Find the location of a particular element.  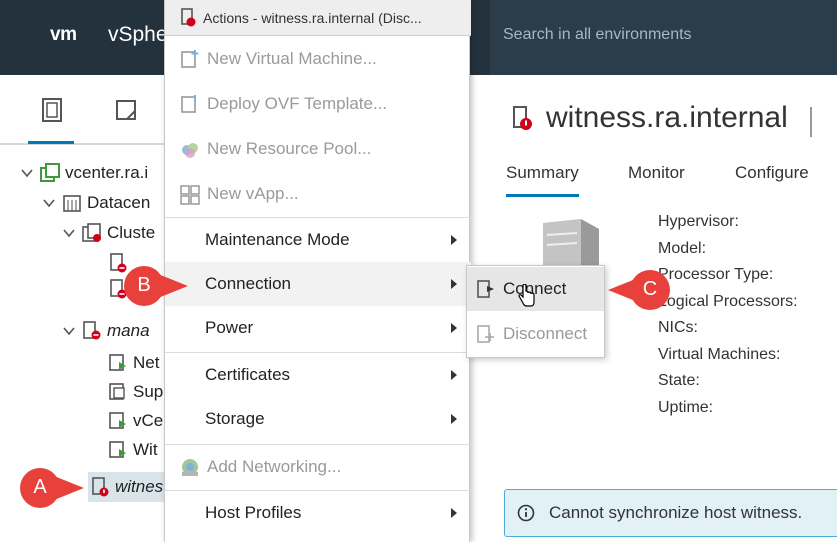

vmware-logo: vm is located at coordinates (63, 34).